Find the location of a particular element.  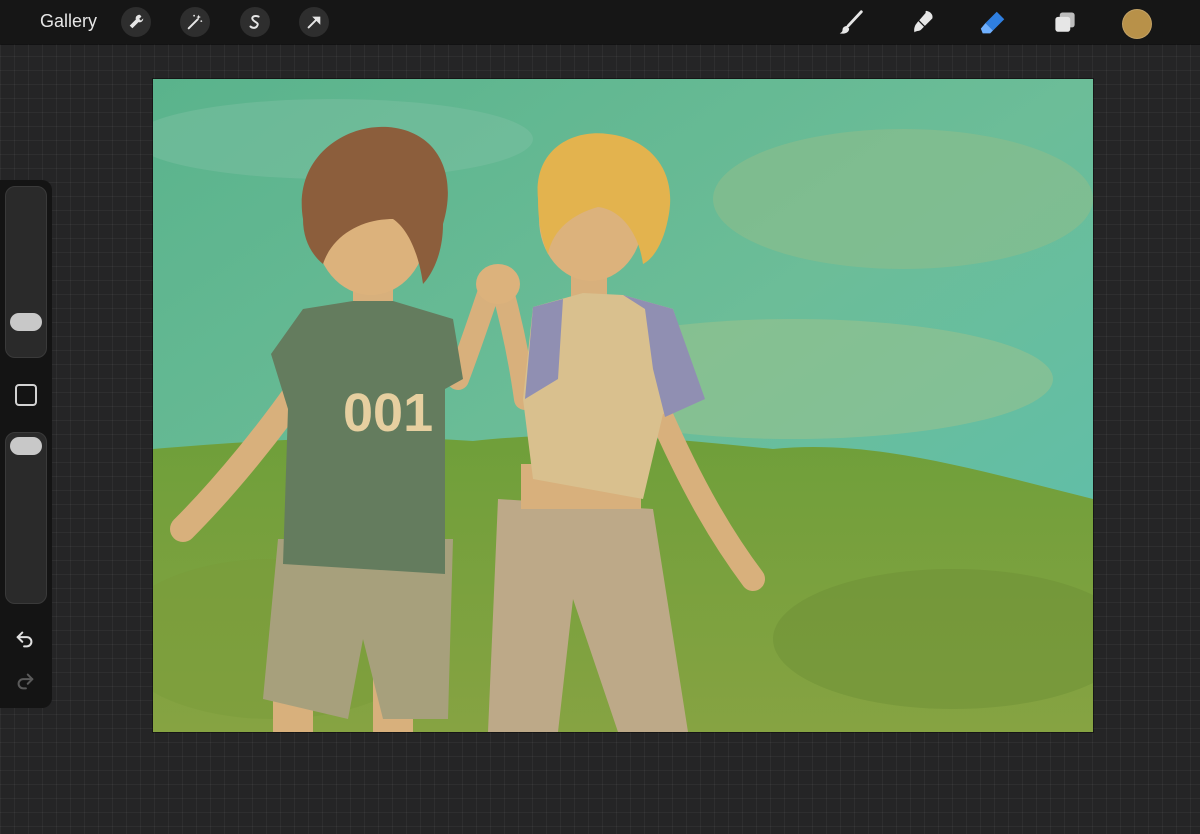

opacity-slider is located at coordinates (26, 518).